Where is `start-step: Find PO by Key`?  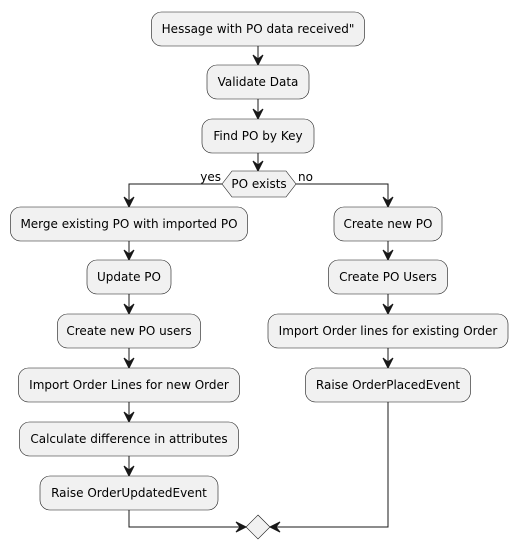
start-step: Find PO by Key is located at coordinates (258, 136).